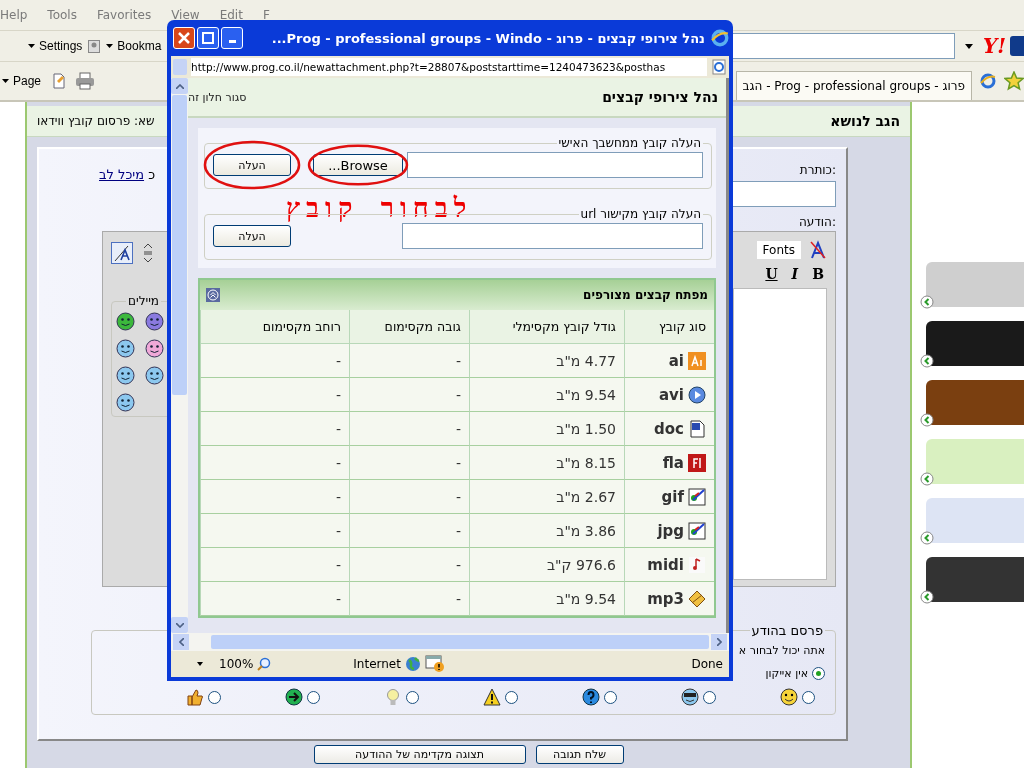 The image size is (1024, 768). I want to click on ie-icon, so click(720, 38).